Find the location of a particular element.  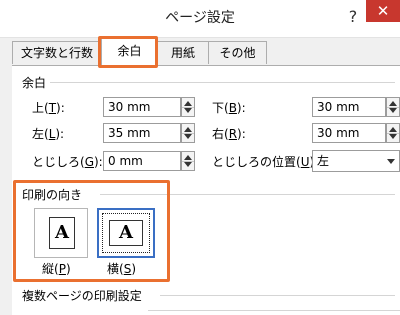

top-margin-label: 上(T): is located at coordinates (48, 108).